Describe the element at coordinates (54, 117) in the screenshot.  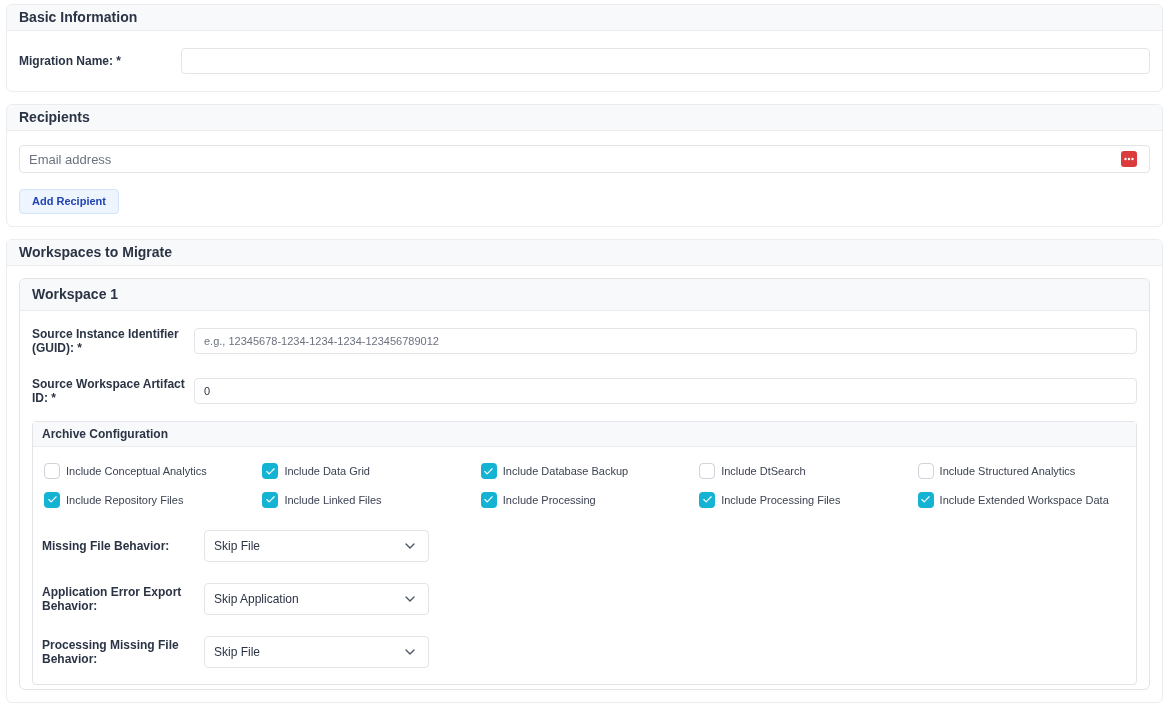
I see `section-title: Recipients` at that location.